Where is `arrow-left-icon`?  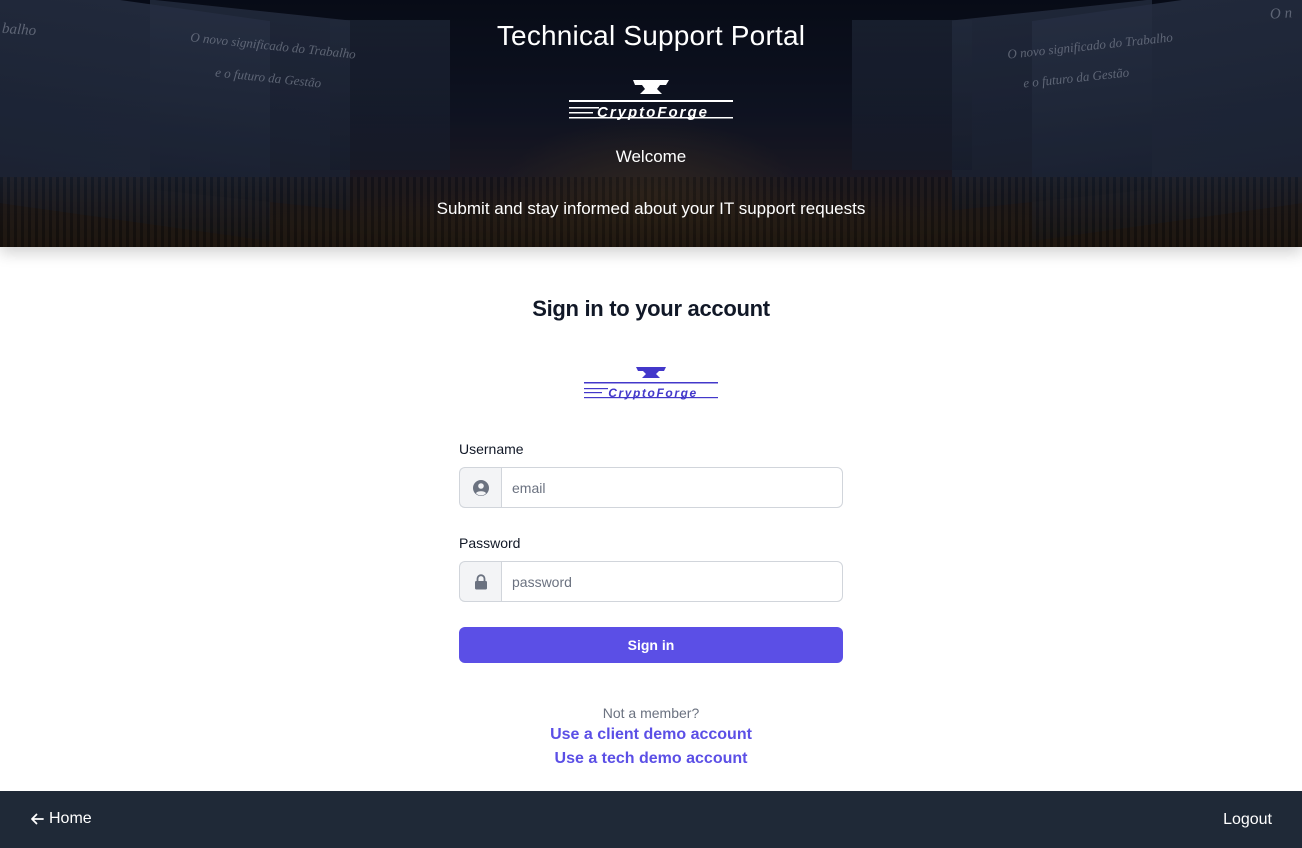 arrow-left-icon is located at coordinates (37, 819).